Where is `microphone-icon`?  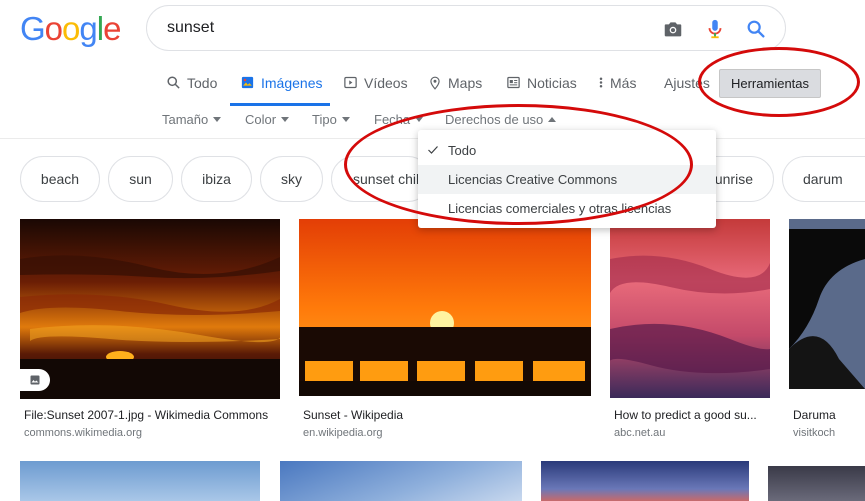
microphone-icon is located at coordinates (715, 29).